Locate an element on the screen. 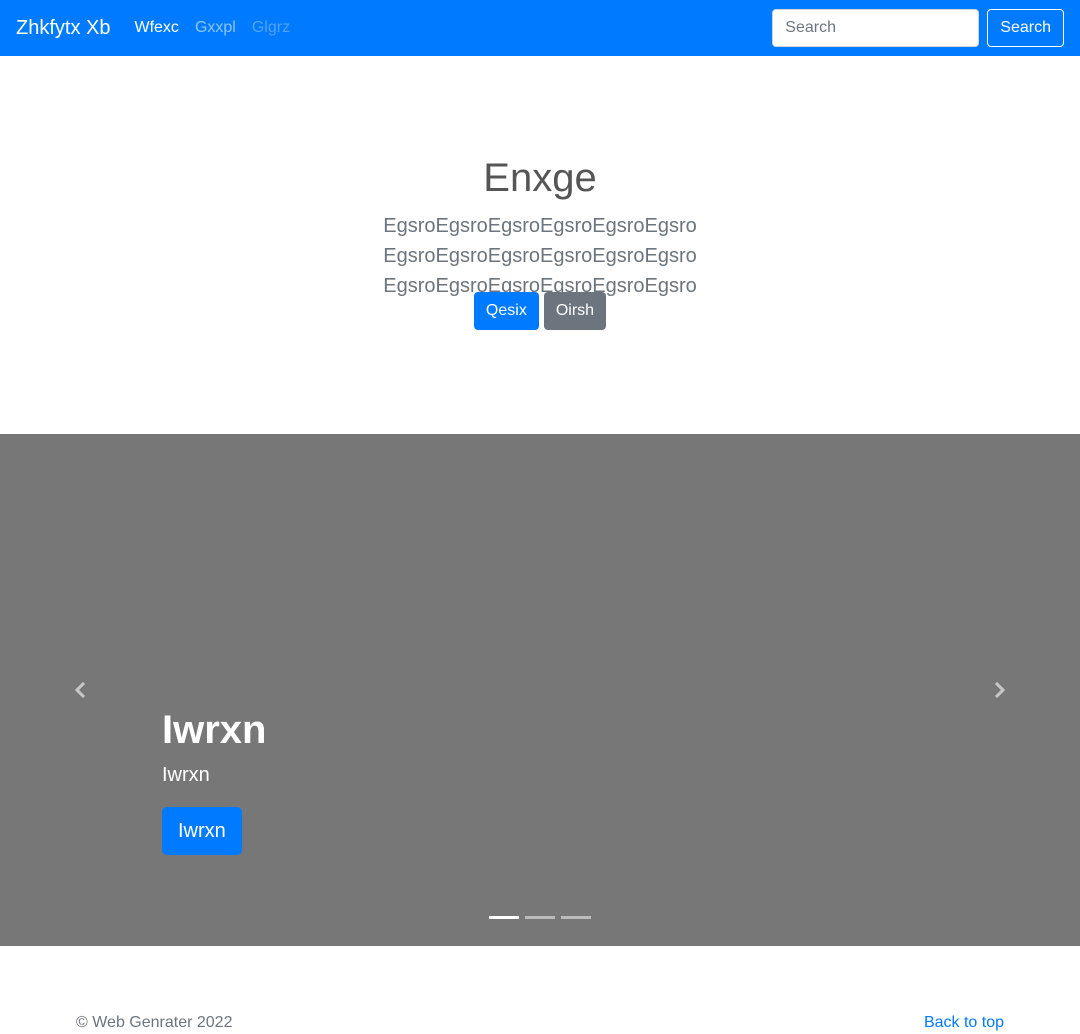  carousel-prev-button is located at coordinates (81, 690).